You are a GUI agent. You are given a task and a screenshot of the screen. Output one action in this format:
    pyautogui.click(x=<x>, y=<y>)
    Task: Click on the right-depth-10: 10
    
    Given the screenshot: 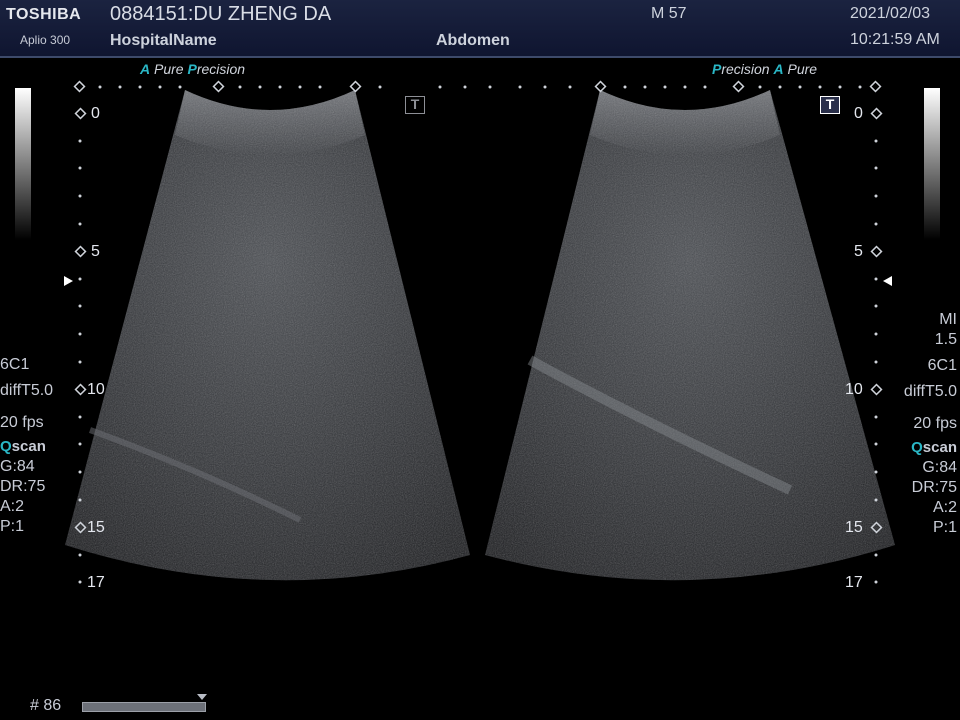 What is the action you would take?
    pyautogui.click(x=854, y=389)
    